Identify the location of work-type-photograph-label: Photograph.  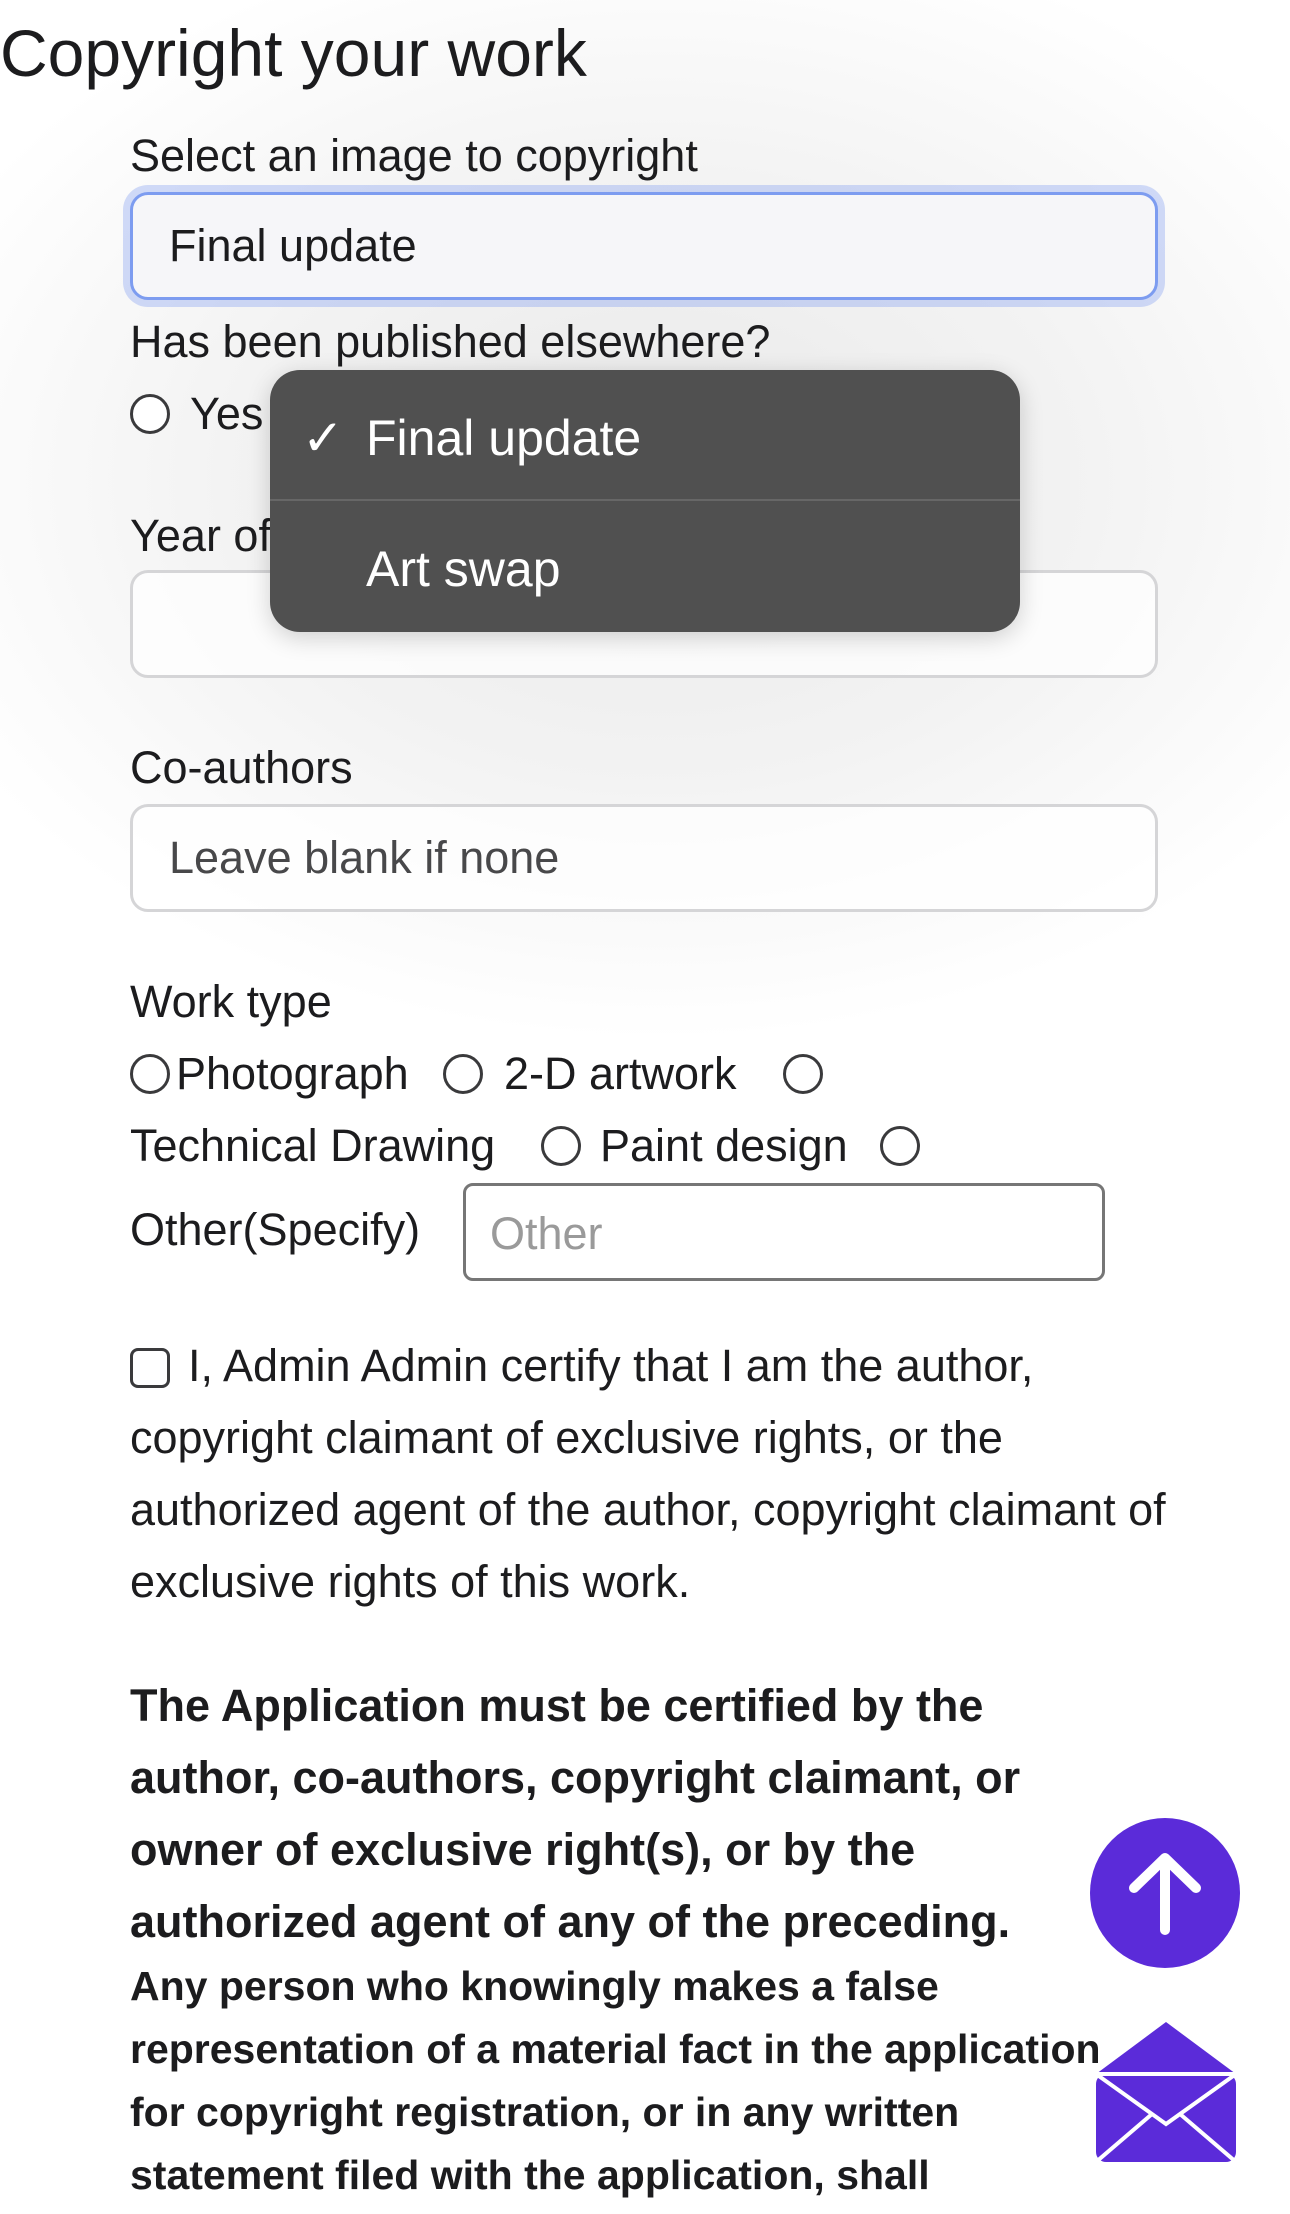
(292, 1073).